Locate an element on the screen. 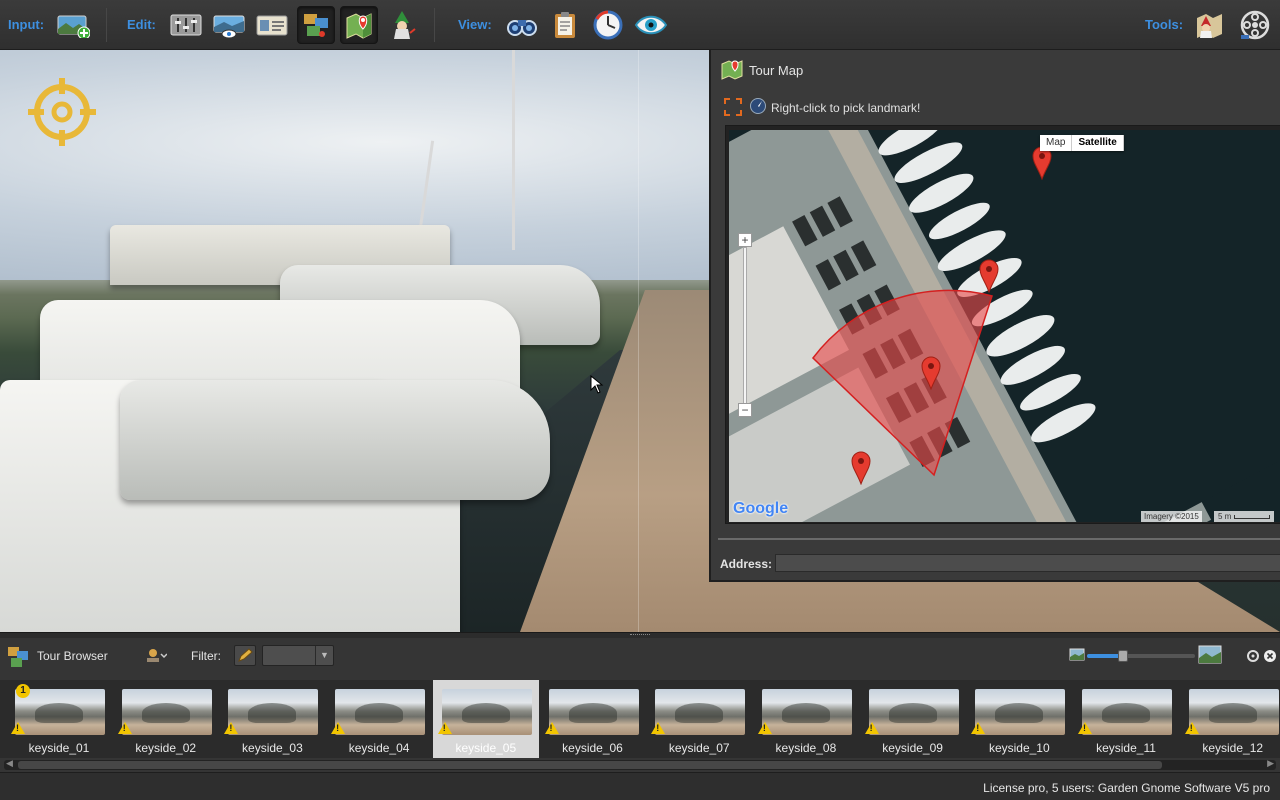  panorama-thumbnail: keyside_09 is located at coordinates (913, 719).